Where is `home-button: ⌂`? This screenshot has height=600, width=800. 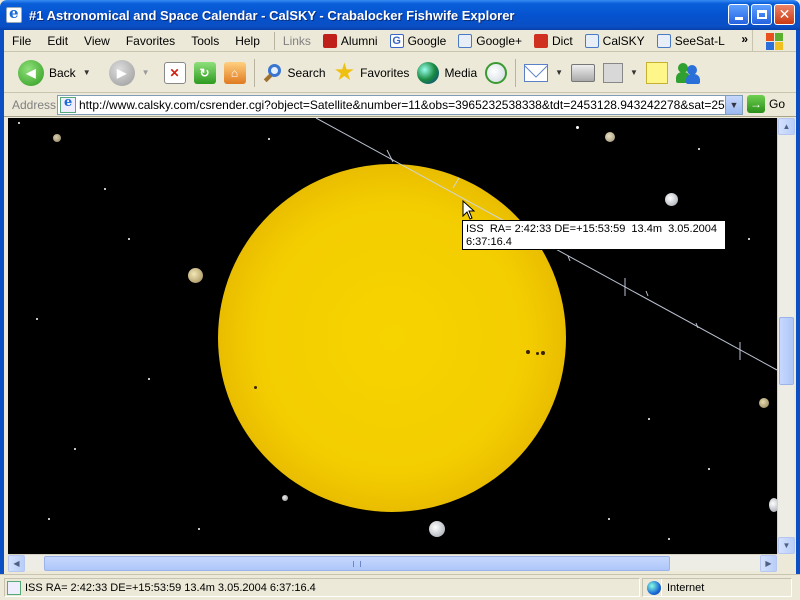
home-button: ⌂ is located at coordinates (235, 73).